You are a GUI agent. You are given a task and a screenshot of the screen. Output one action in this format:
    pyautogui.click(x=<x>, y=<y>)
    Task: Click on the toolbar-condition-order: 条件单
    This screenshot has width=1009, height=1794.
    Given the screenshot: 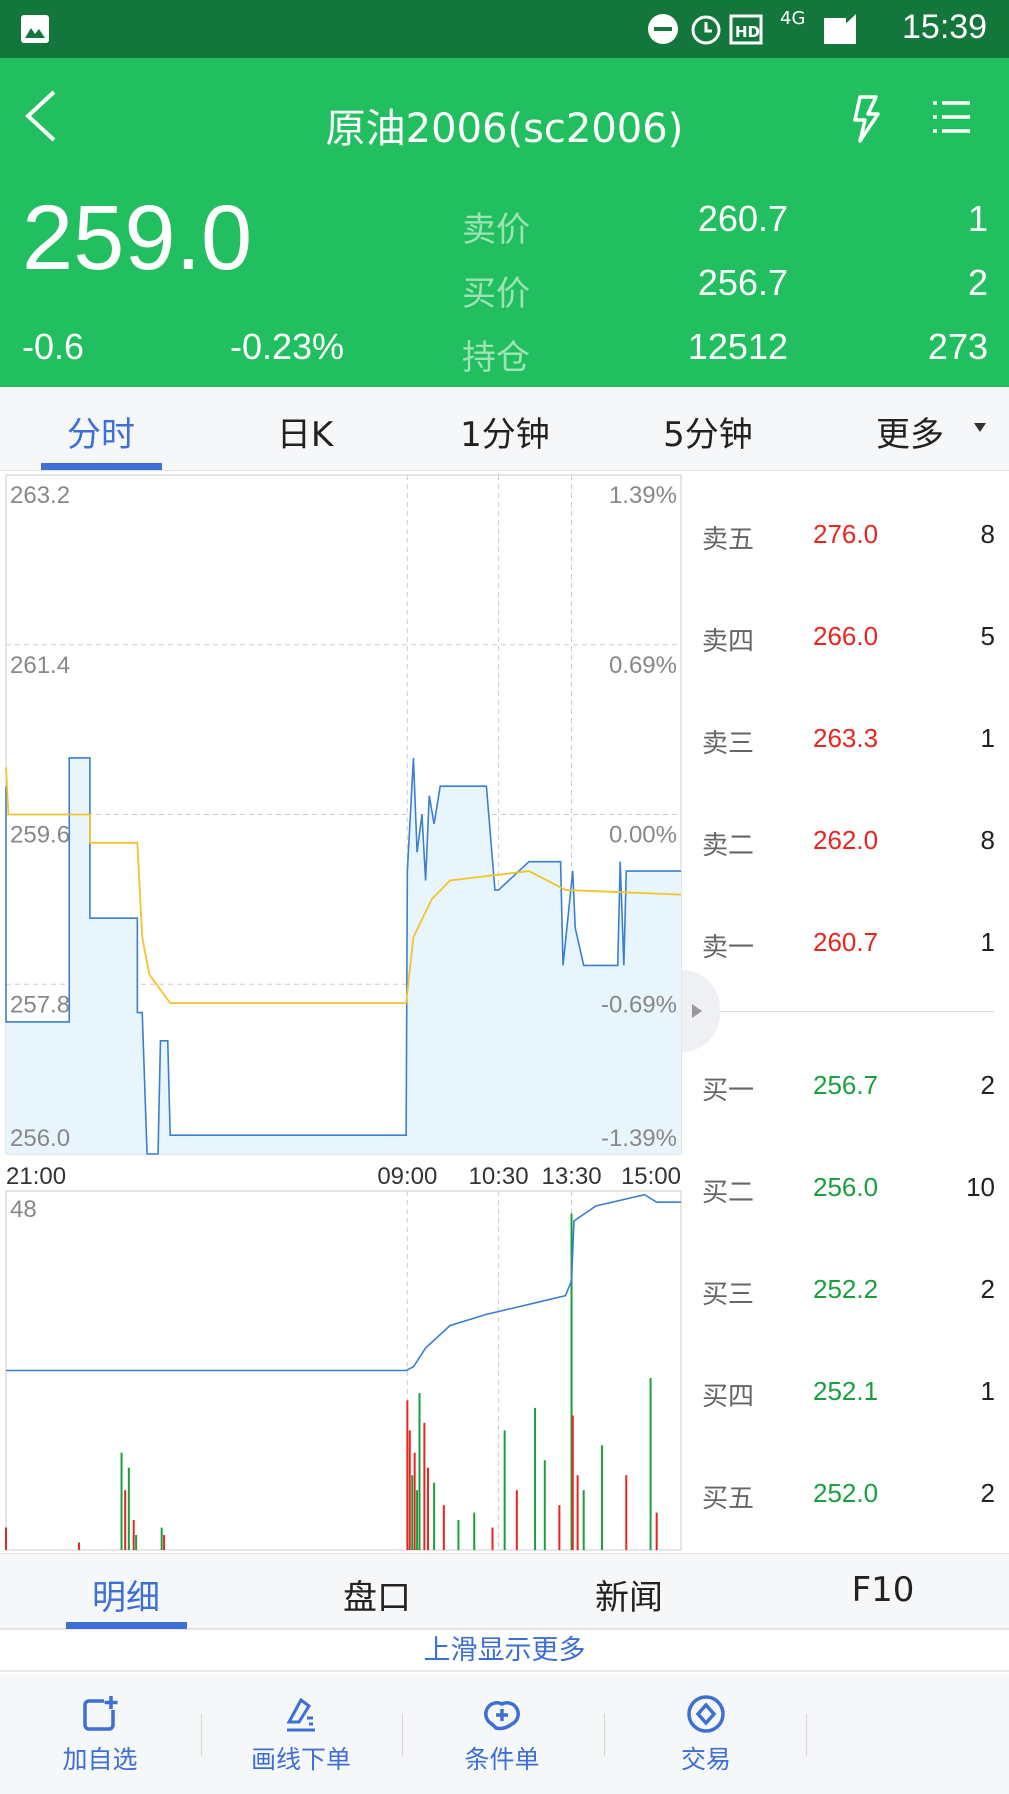 What is the action you would take?
    pyautogui.click(x=502, y=1735)
    